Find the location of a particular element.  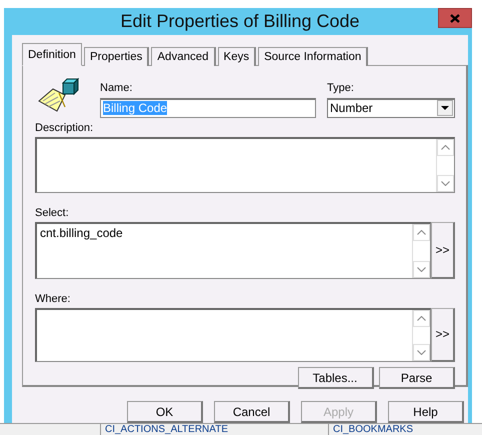

type-dropdown: Number is located at coordinates (391, 108).